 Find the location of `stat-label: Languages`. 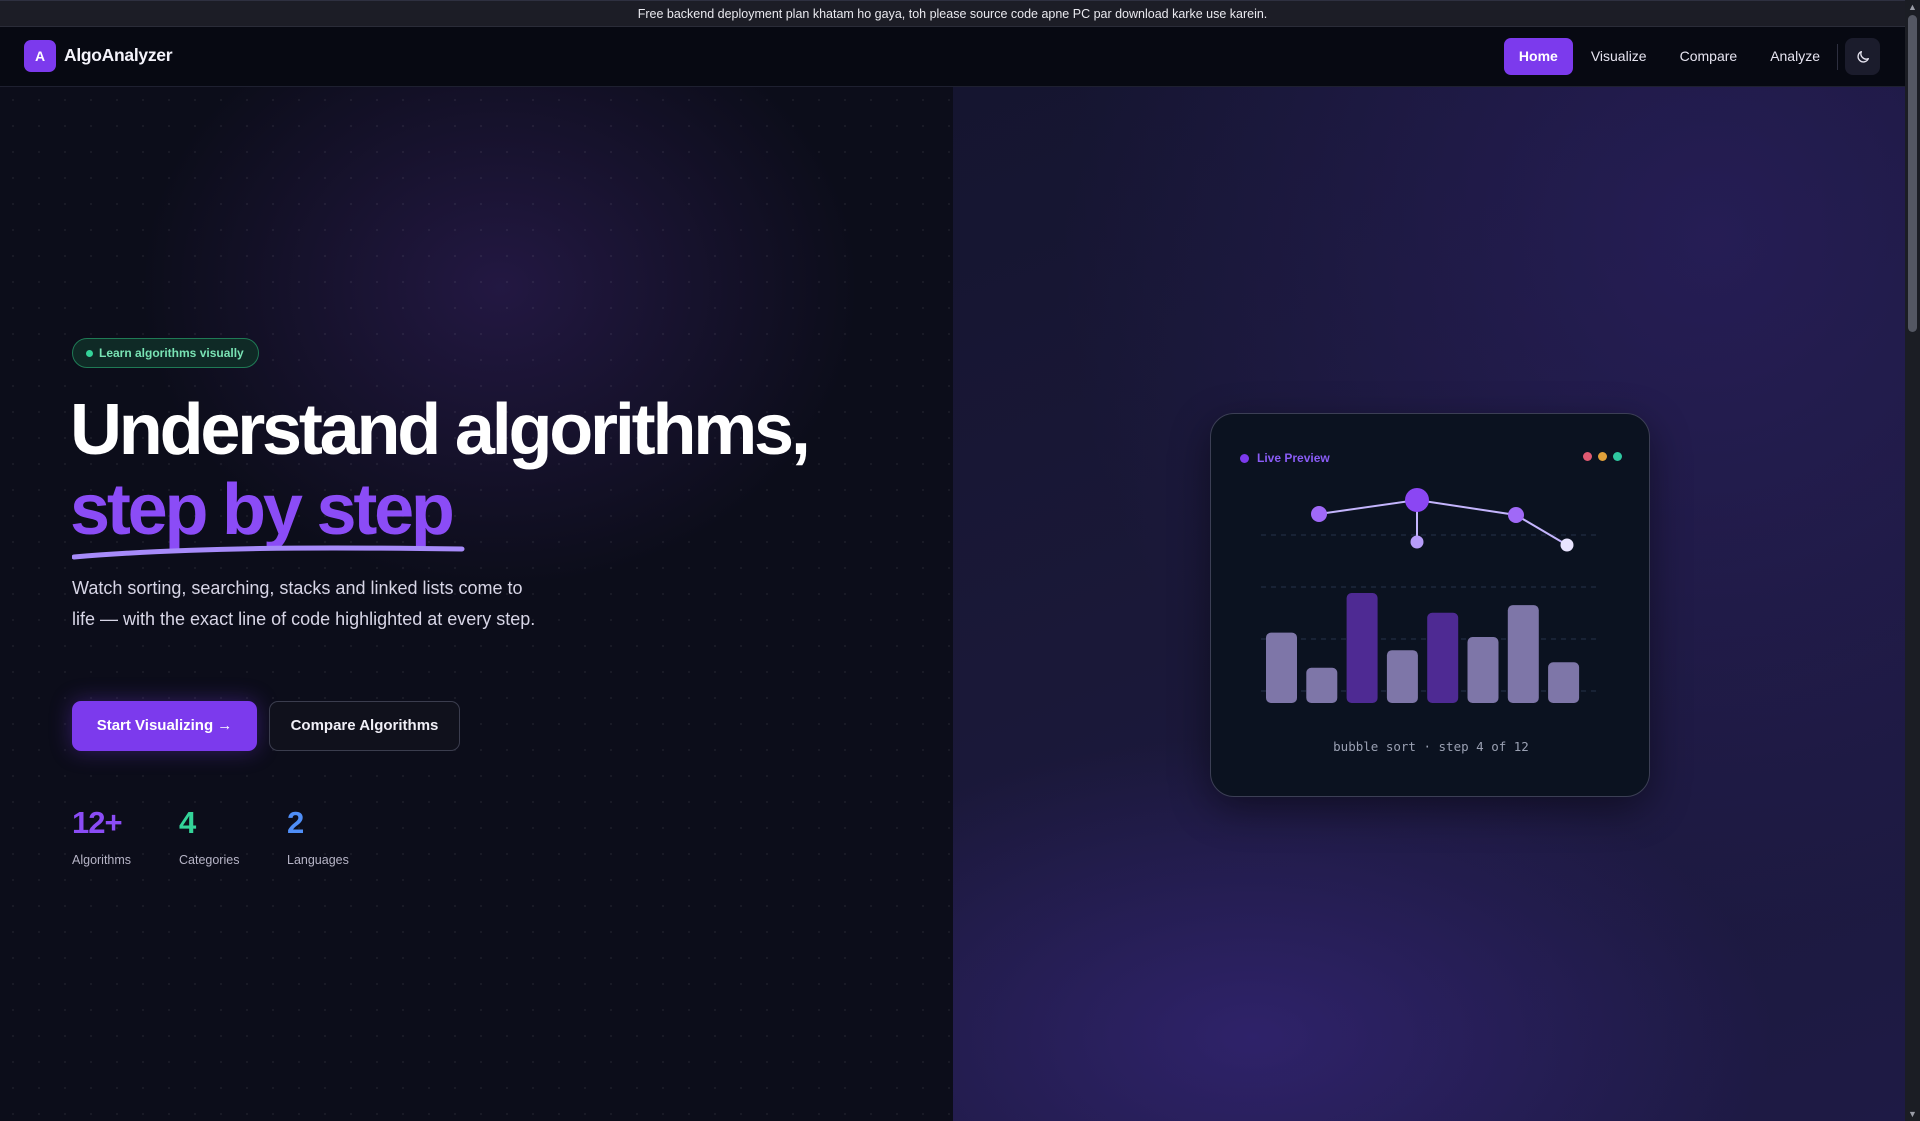

stat-label: Languages is located at coordinates (318, 860).